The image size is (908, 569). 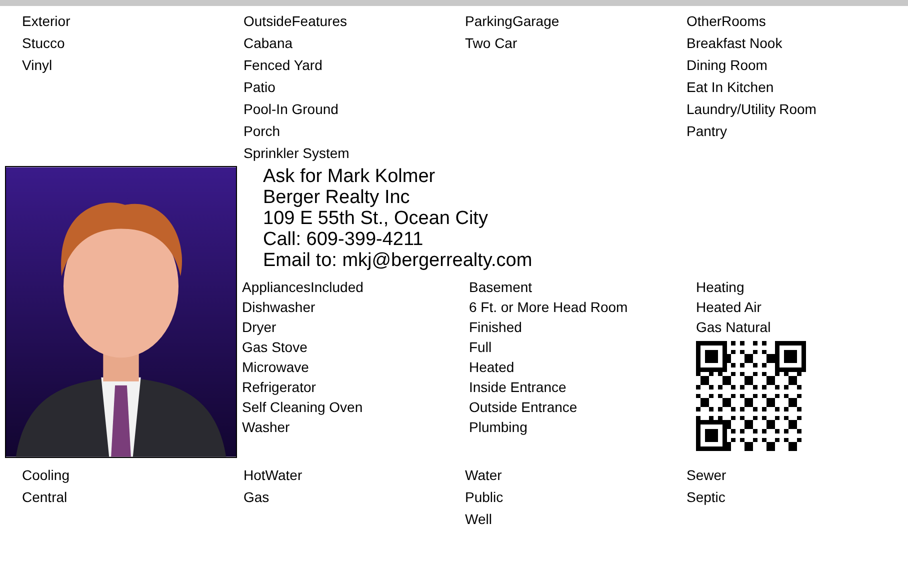 I want to click on feature-item: Heated, so click(x=492, y=367).